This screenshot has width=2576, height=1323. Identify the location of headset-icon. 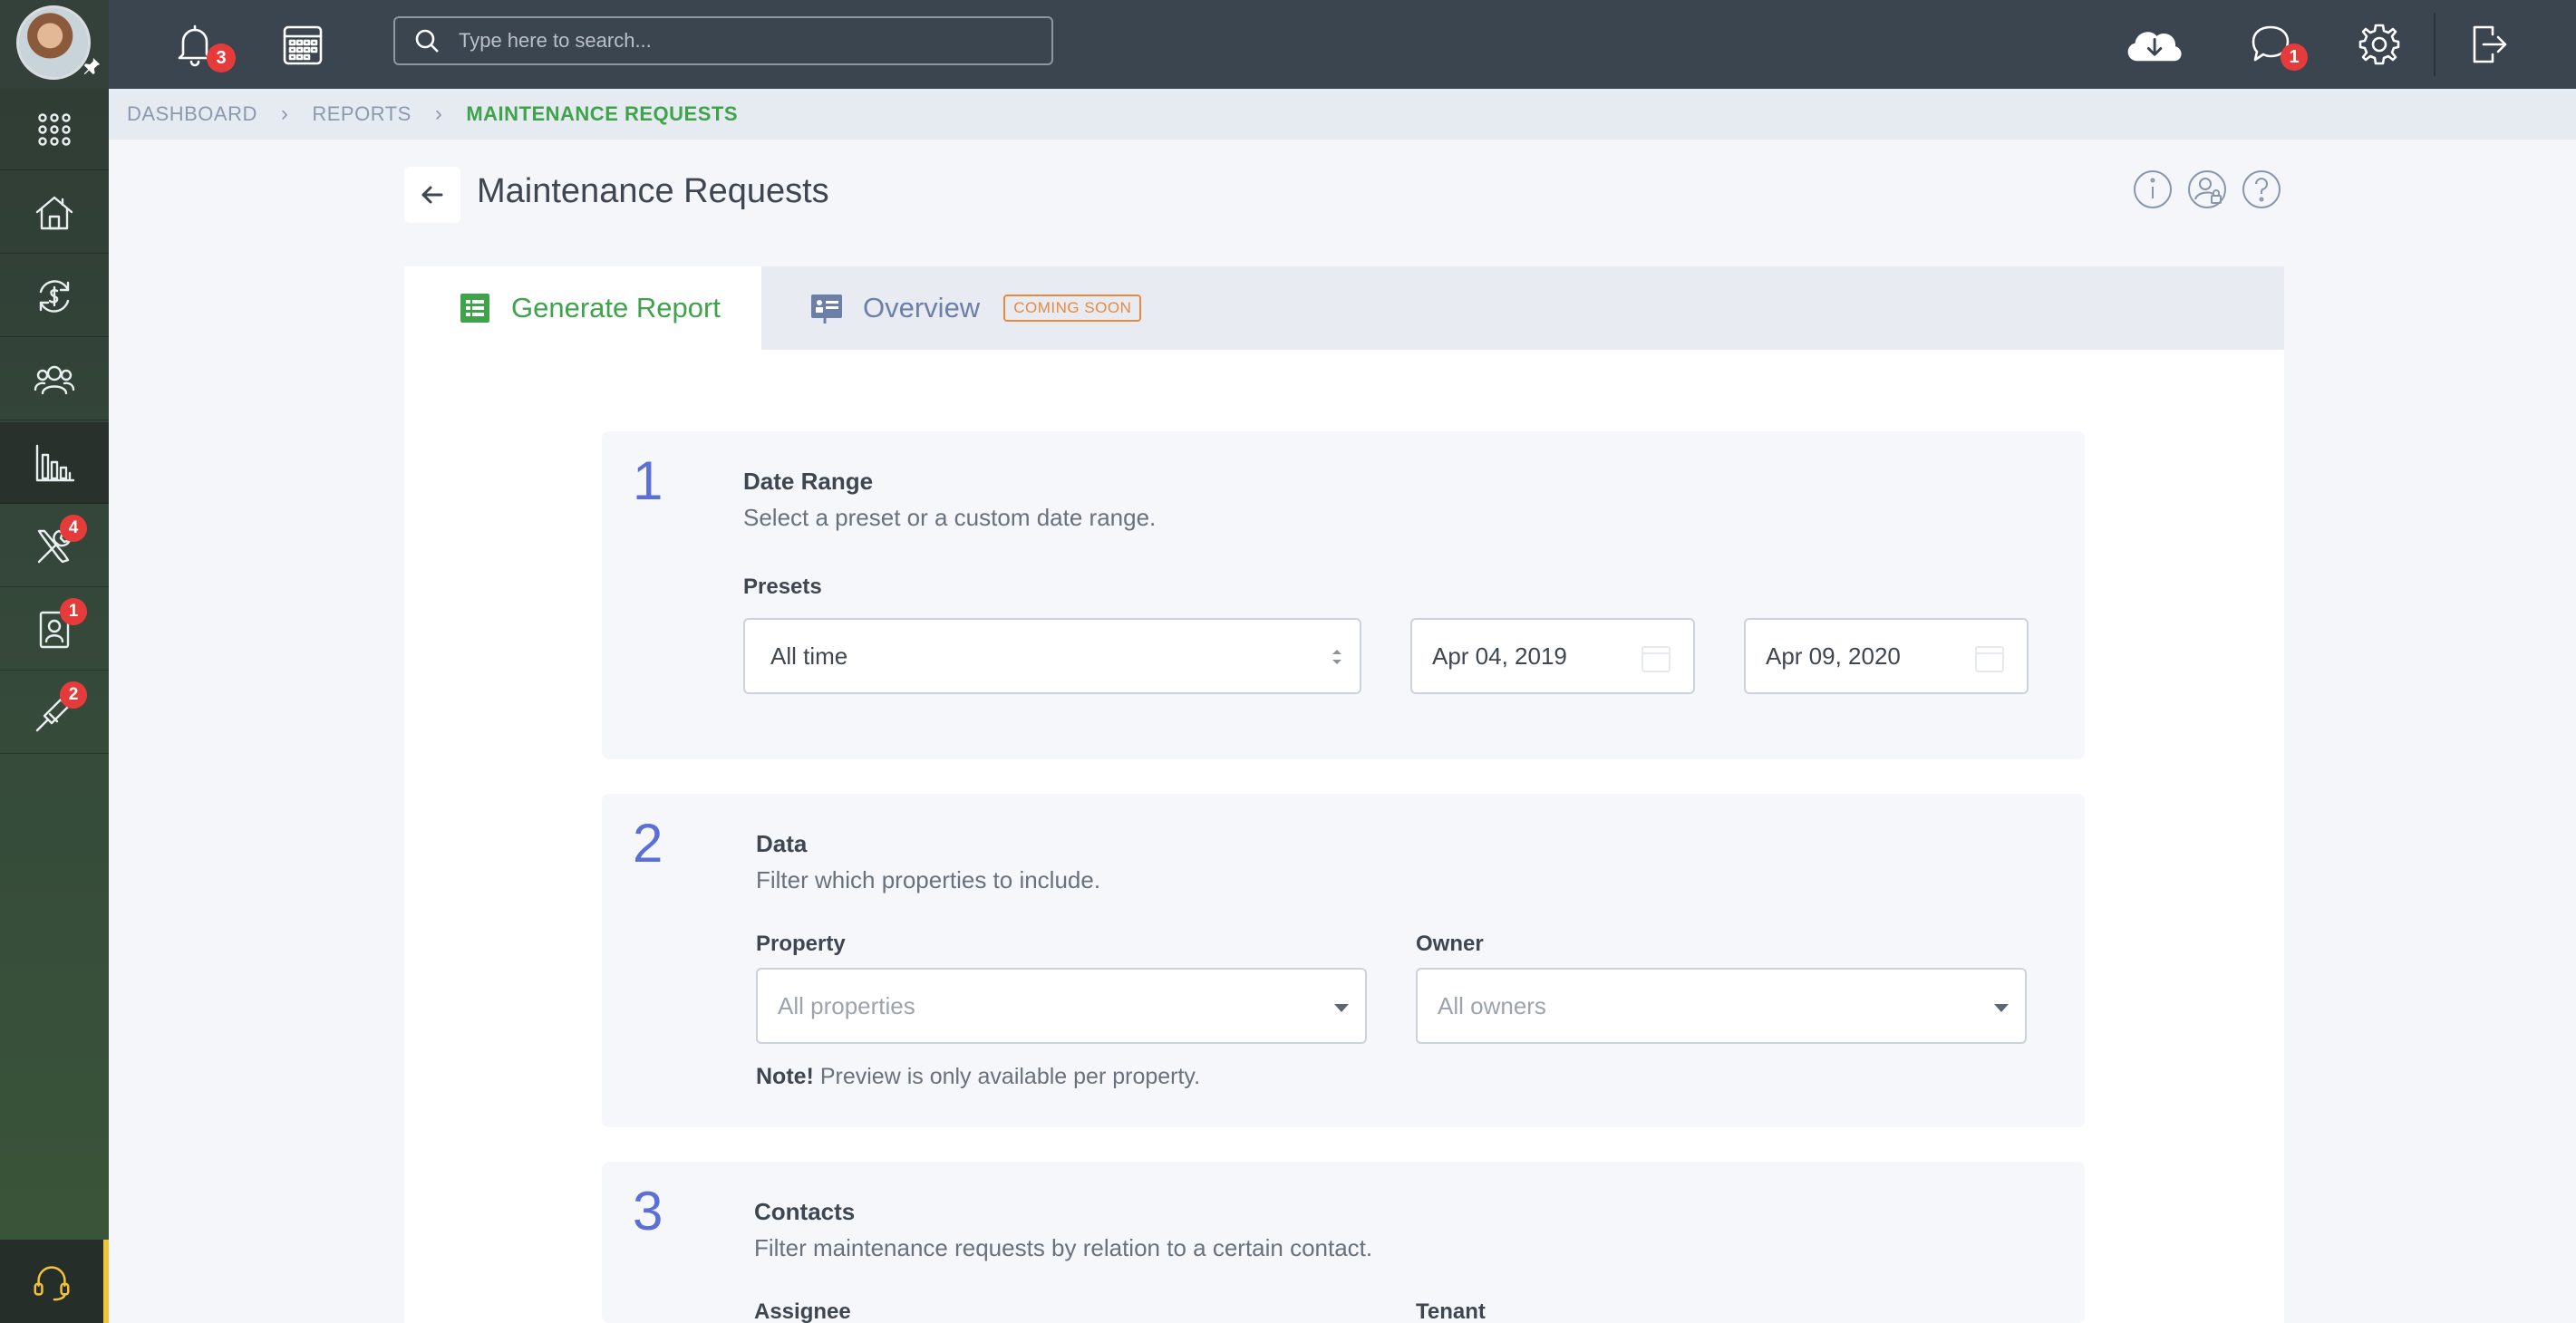
(52, 1283).